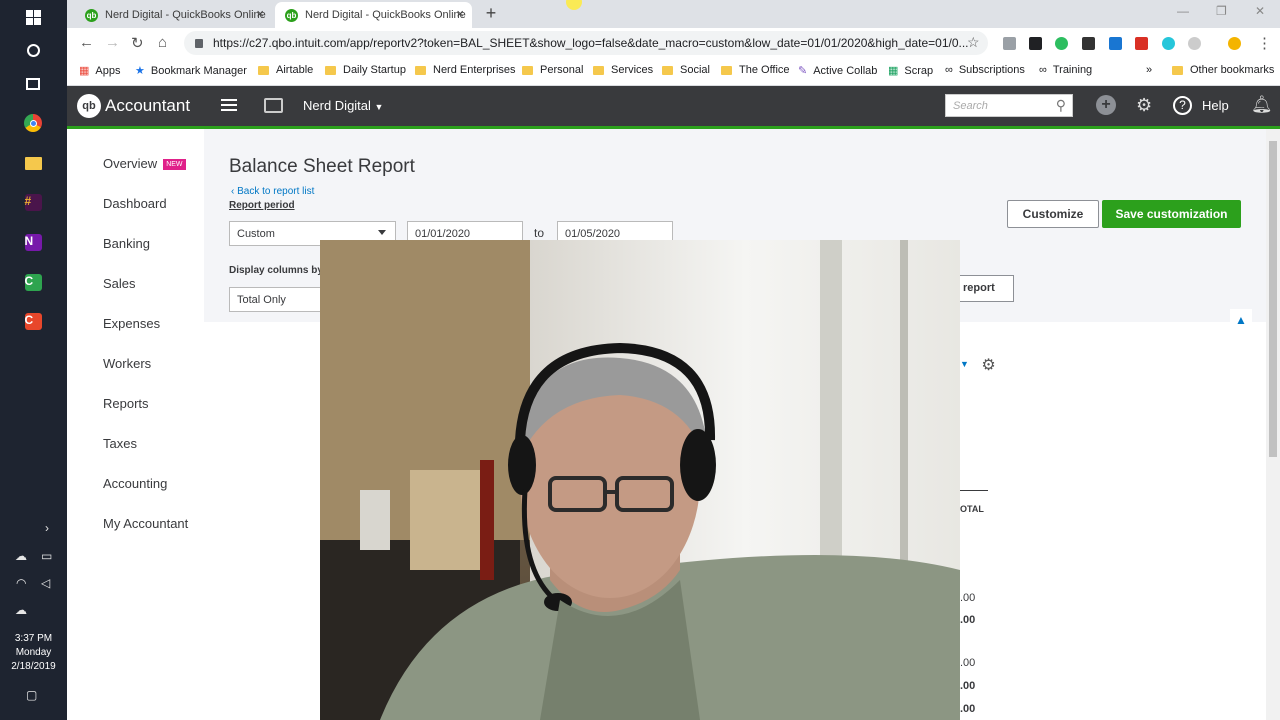 The width and height of the screenshot is (1280, 720). I want to click on location-extension-icon, so click(1088, 43).